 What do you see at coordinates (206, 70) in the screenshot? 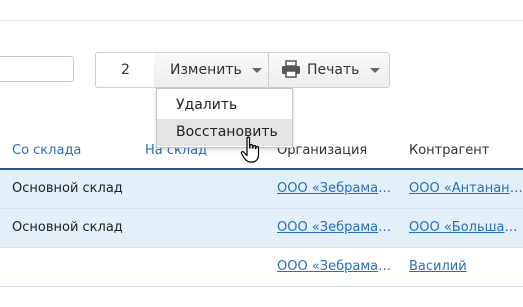
I see `edit-button-label: Изменить` at bounding box center [206, 70].